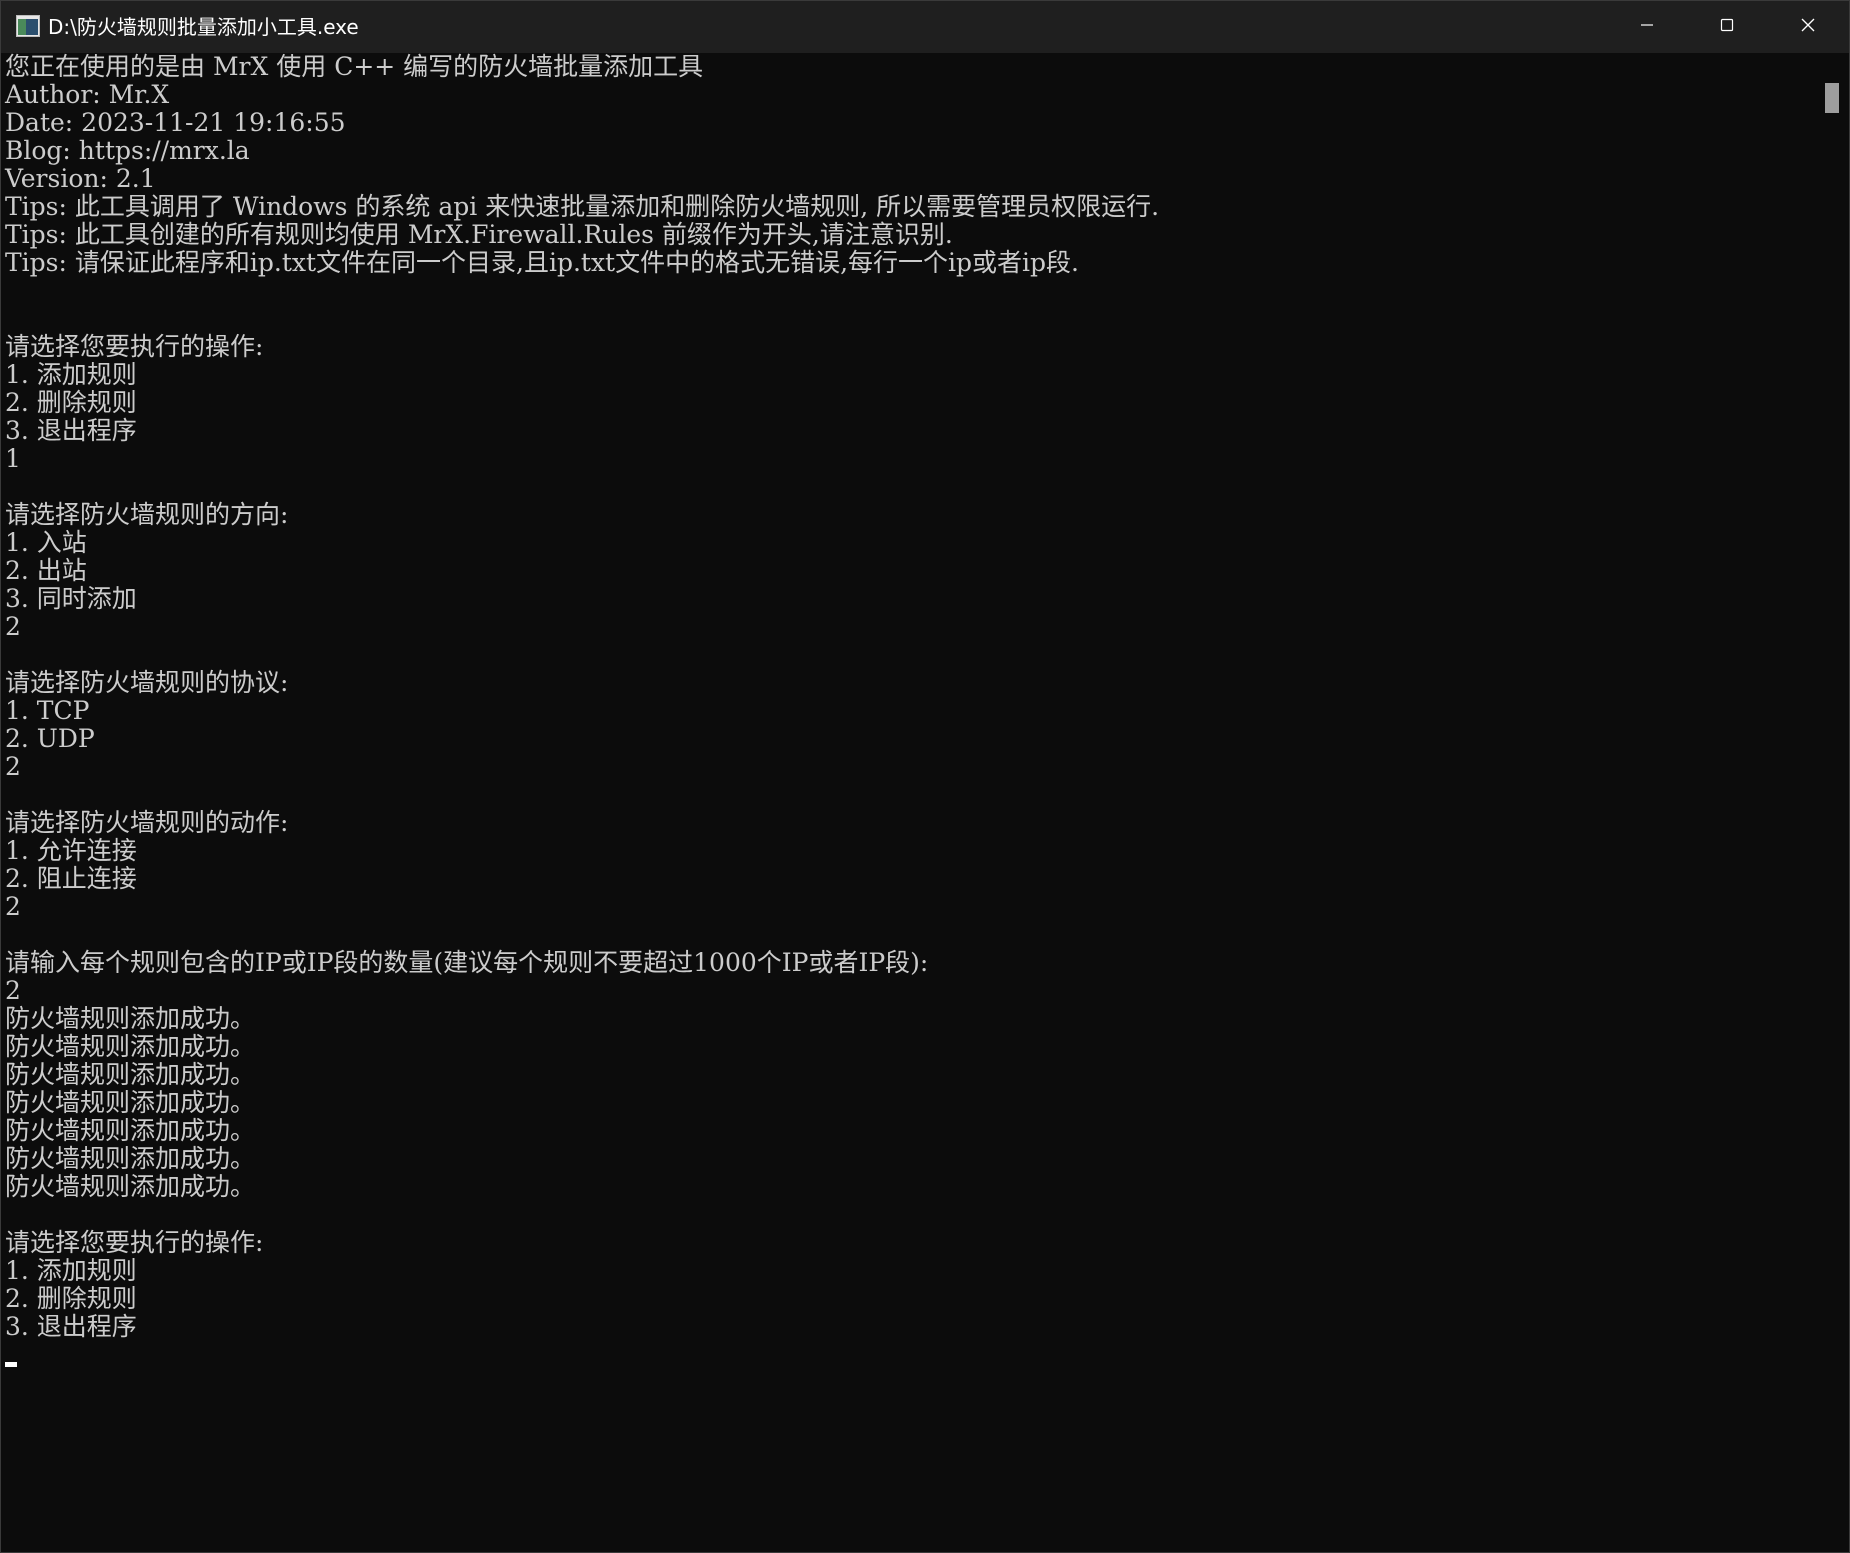  What do you see at coordinates (80, 178) in the screenshot?
I see `console-line: Version: 2.1` at bounding box center [80, 178].